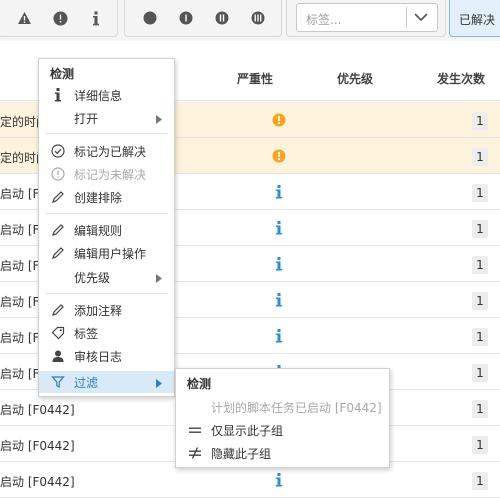 The height and width of the screenshot is (498, 500). I want to click on menu-item-label: 标记为已解决, so click(110, 152).